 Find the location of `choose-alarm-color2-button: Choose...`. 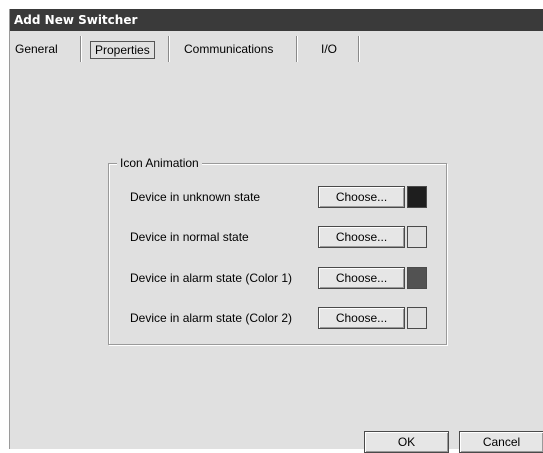

choose-alarm-color2-button: Choose... is located at coordinates (361, 318).